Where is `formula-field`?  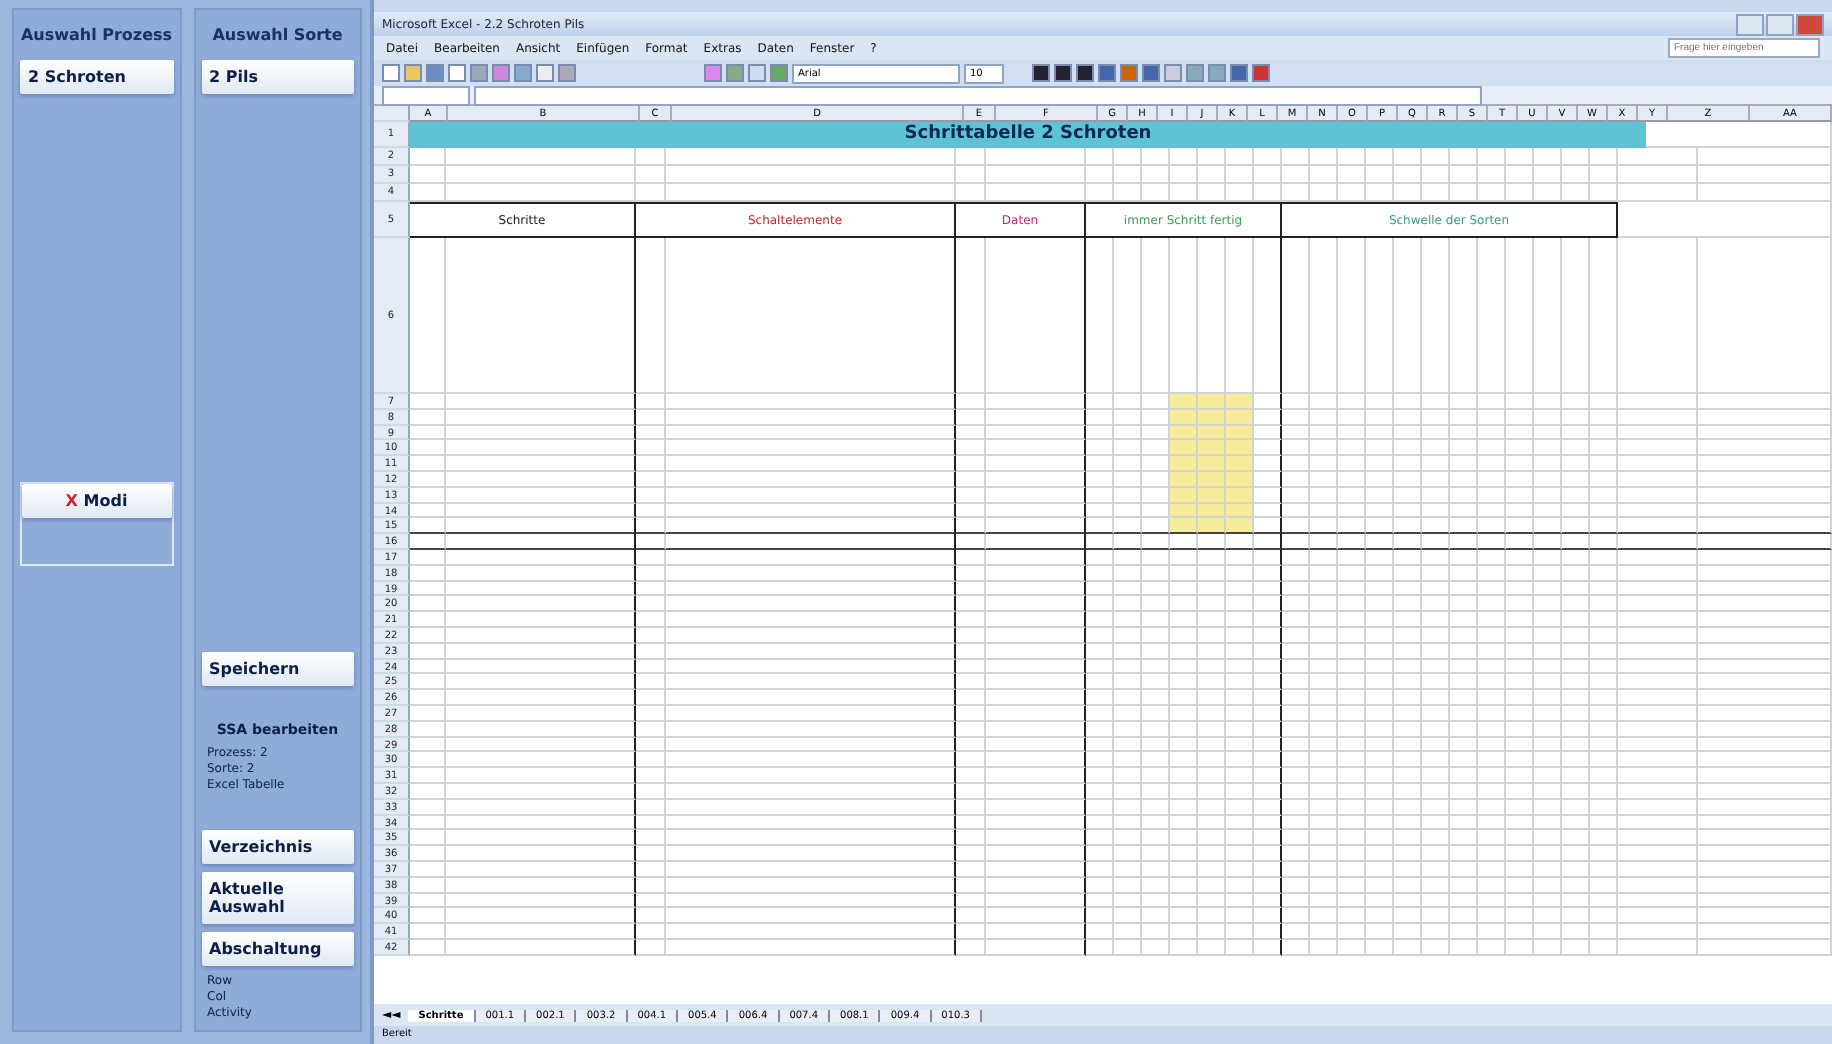
formula-field is located at coordinates (978, 96).